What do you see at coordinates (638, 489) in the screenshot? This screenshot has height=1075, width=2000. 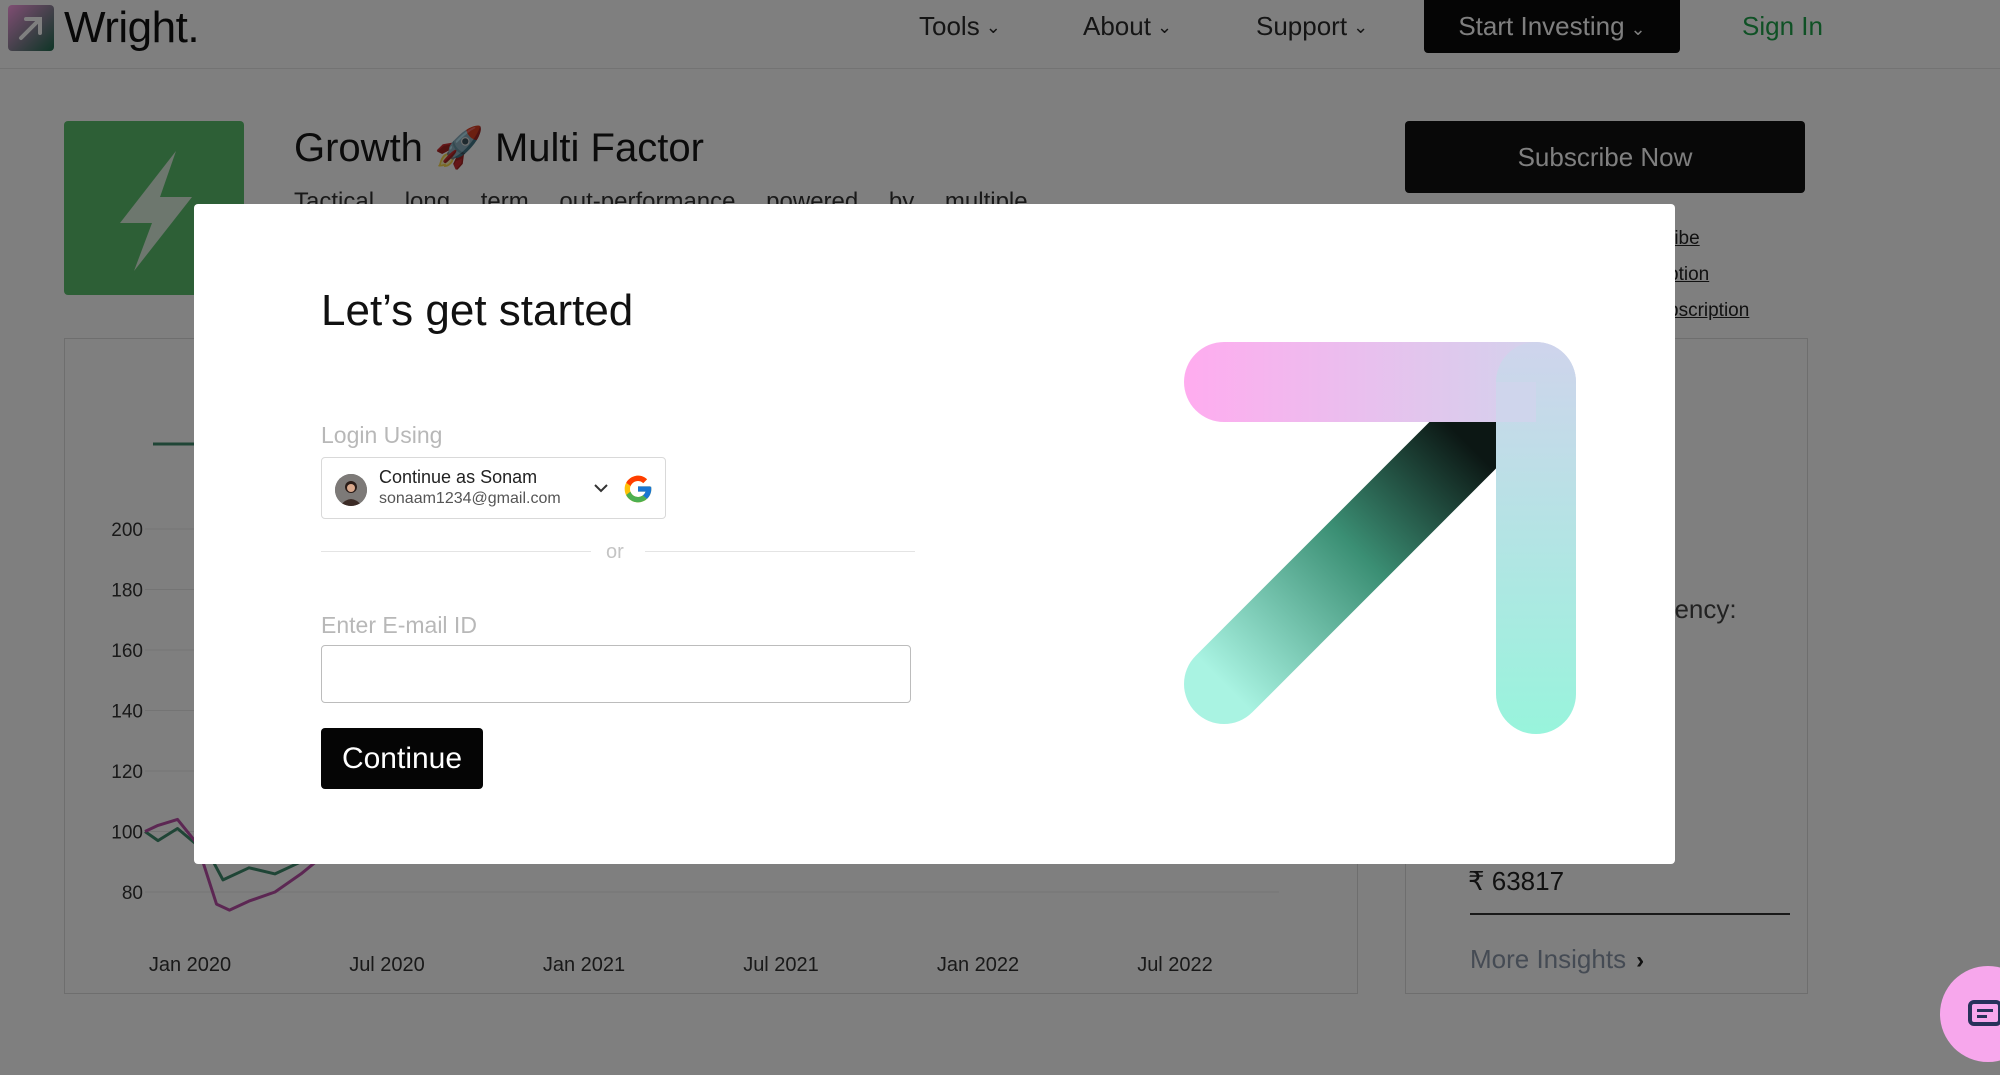 I see `google-logo-icon` at bounding box center [638, 489].